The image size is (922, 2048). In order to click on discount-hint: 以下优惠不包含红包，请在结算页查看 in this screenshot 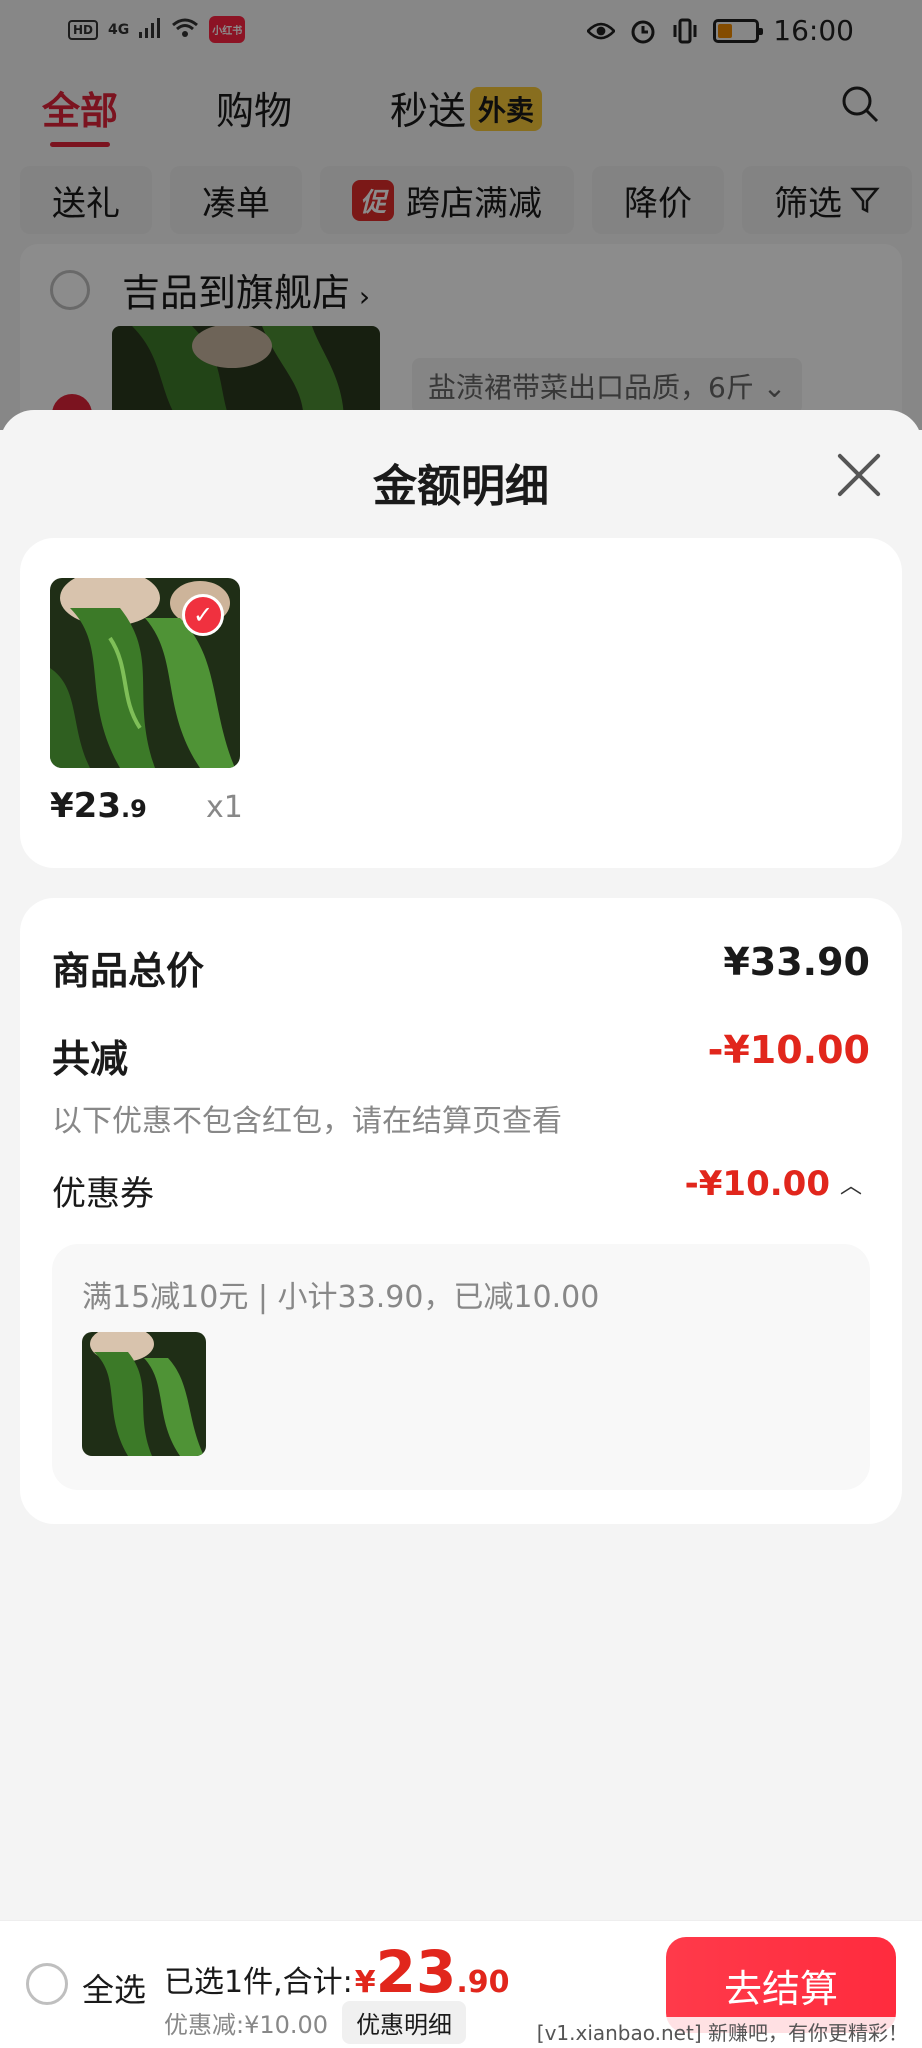, I will do `click(307, 1121)`.